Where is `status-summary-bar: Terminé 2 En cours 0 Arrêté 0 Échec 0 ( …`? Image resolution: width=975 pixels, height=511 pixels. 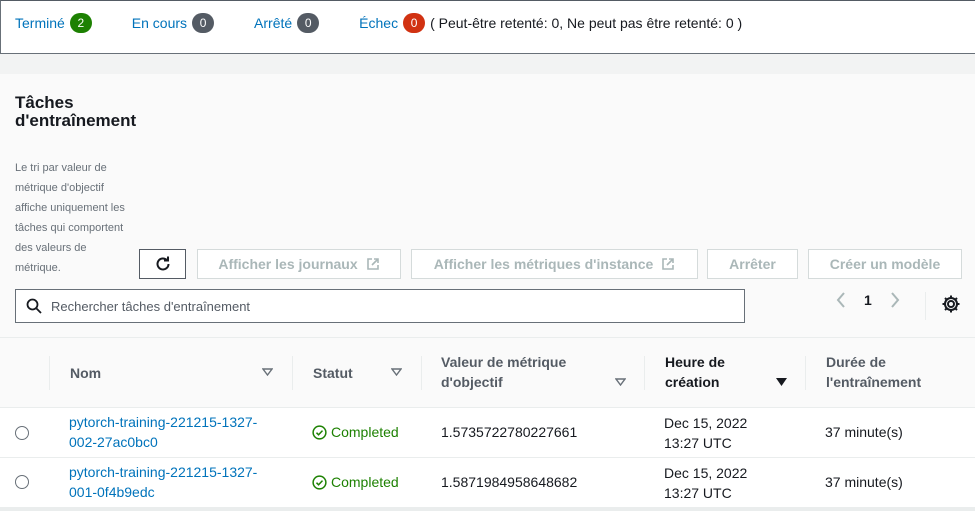 status-summary-bar: Terminé 2 En cours 0 Arrêté 0 Échec 0 ( … is located at coordinates (487, 27).